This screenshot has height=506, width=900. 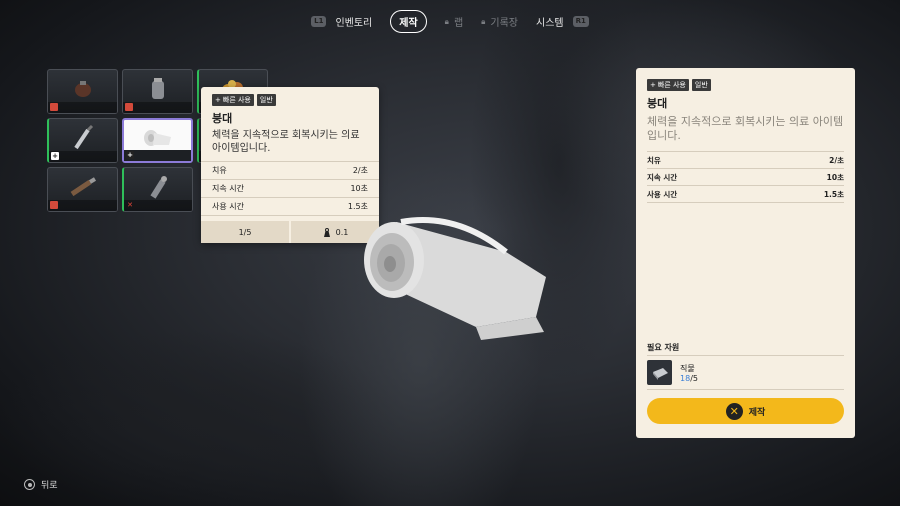 I want to click on tab-journal: 🔒︎ 기록장, so click(x=500, y=22).